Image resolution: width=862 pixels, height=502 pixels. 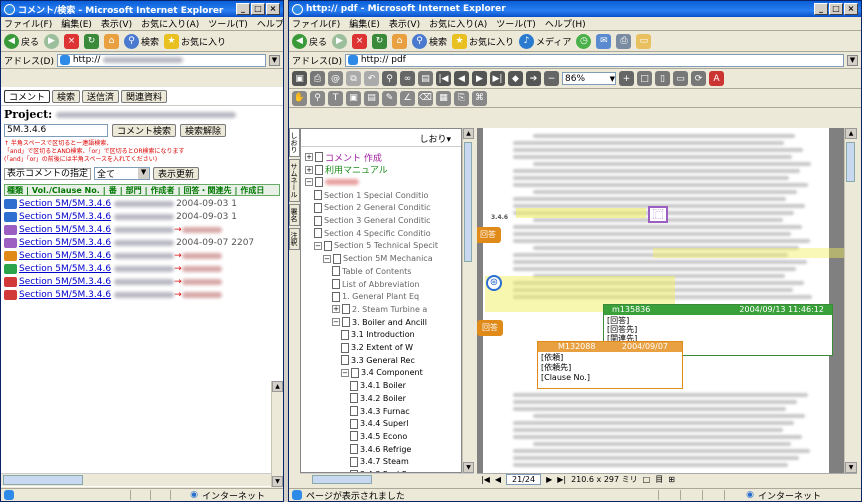 I want to click on mail-icon: ✉, so click(x=604, y=41).